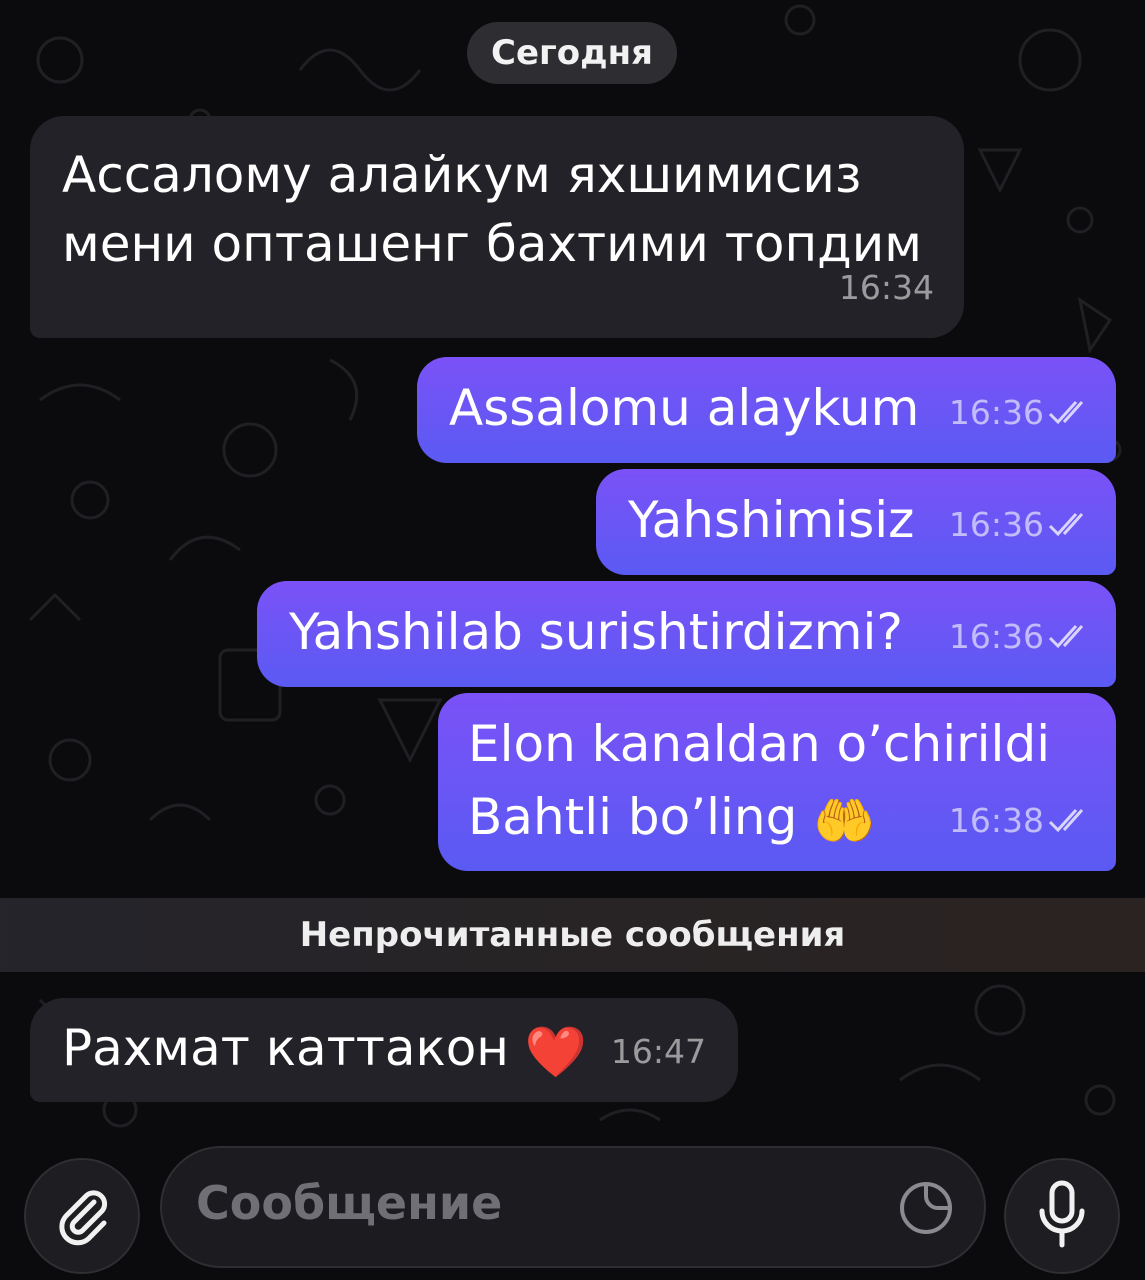  I want to click on message-text-line: Ассалому алайкум яхшимисиз, so click(462, 175).